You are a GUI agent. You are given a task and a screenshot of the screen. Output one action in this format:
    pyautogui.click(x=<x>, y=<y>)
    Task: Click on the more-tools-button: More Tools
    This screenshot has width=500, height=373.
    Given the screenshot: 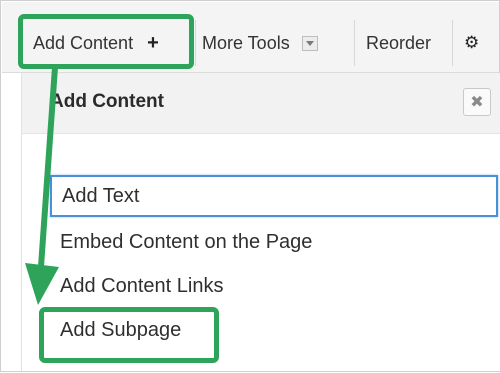 What is the action you would take?
    pyautogui.click(x=260, y=43)
    